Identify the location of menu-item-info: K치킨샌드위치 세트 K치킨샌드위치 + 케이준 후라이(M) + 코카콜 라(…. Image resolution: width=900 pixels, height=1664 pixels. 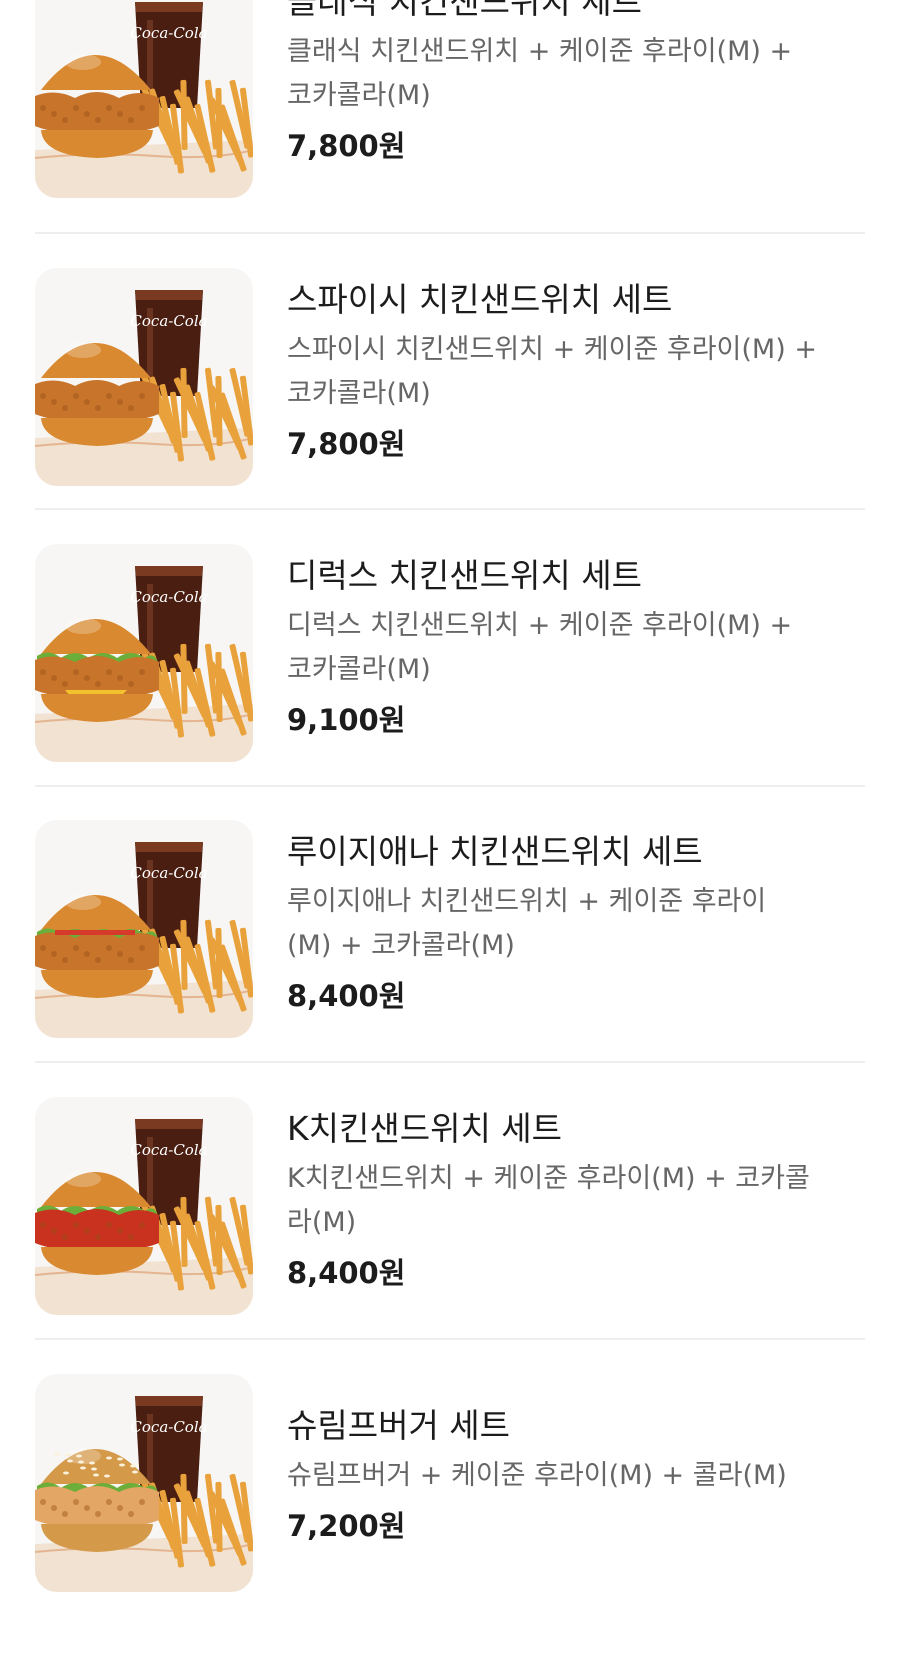
(576, 1200).